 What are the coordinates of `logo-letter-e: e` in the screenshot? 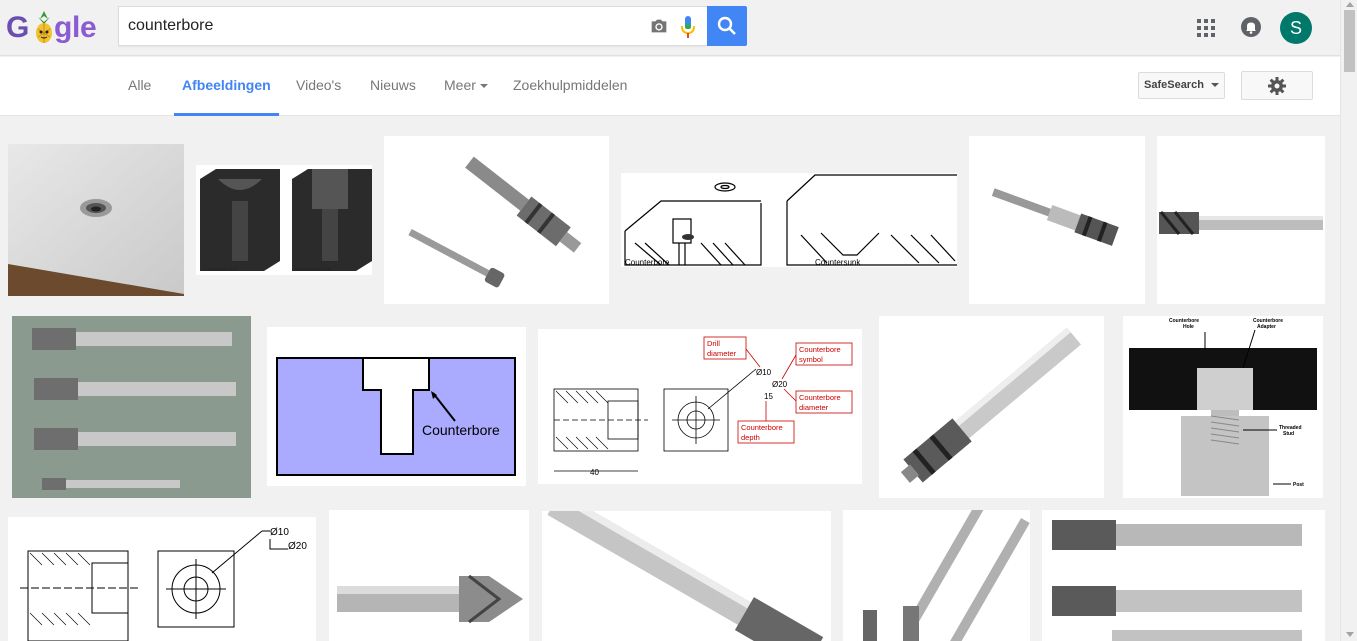 It's located at (88, 27).